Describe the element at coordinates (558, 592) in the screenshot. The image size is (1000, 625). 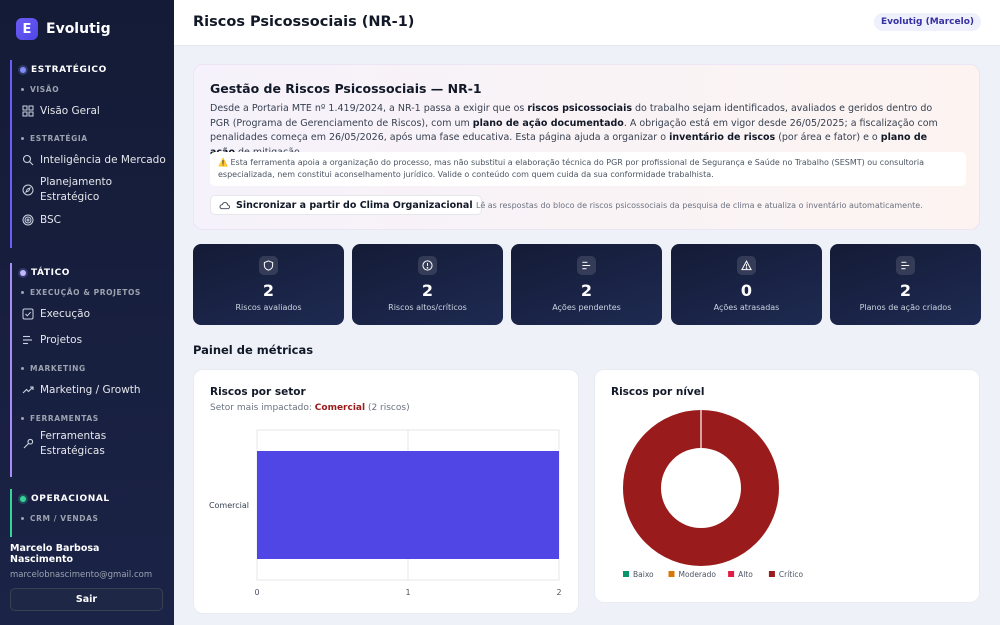
I see `x-tick-label: 2` at that location.